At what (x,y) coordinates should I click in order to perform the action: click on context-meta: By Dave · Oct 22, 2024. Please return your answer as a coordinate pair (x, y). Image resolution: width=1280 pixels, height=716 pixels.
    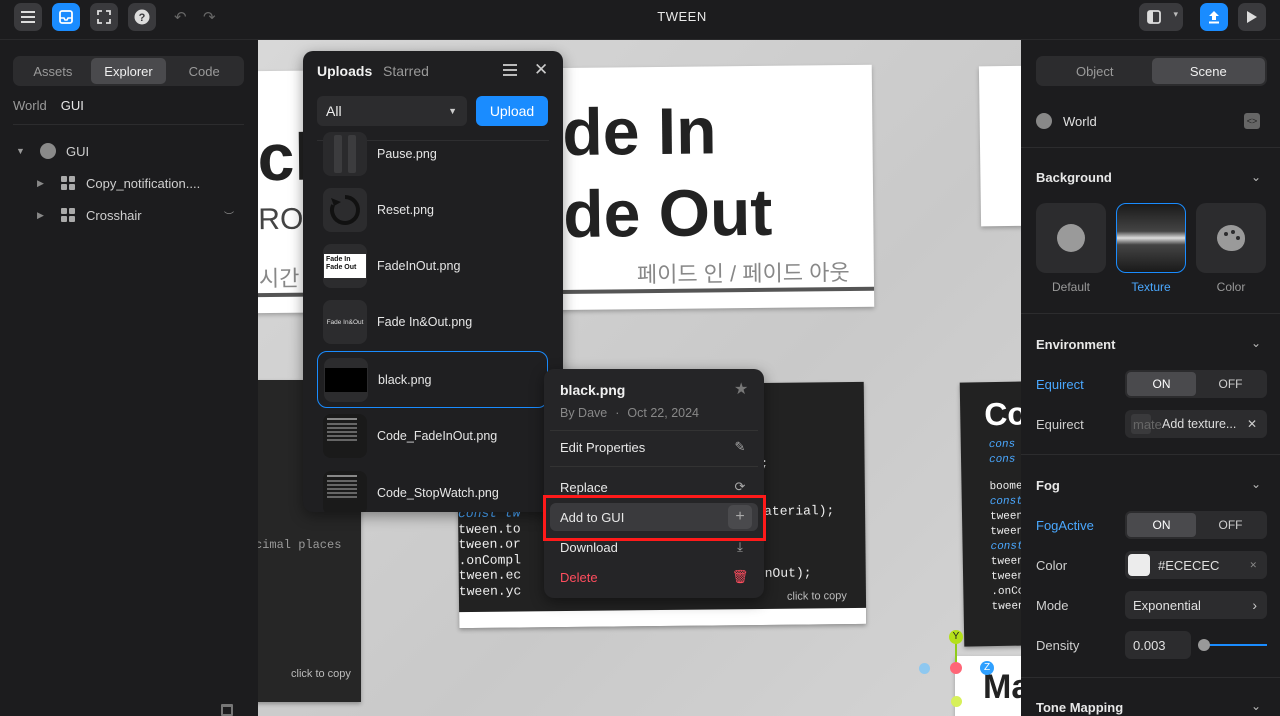
    Looking at the image, I should click on (629, 413).